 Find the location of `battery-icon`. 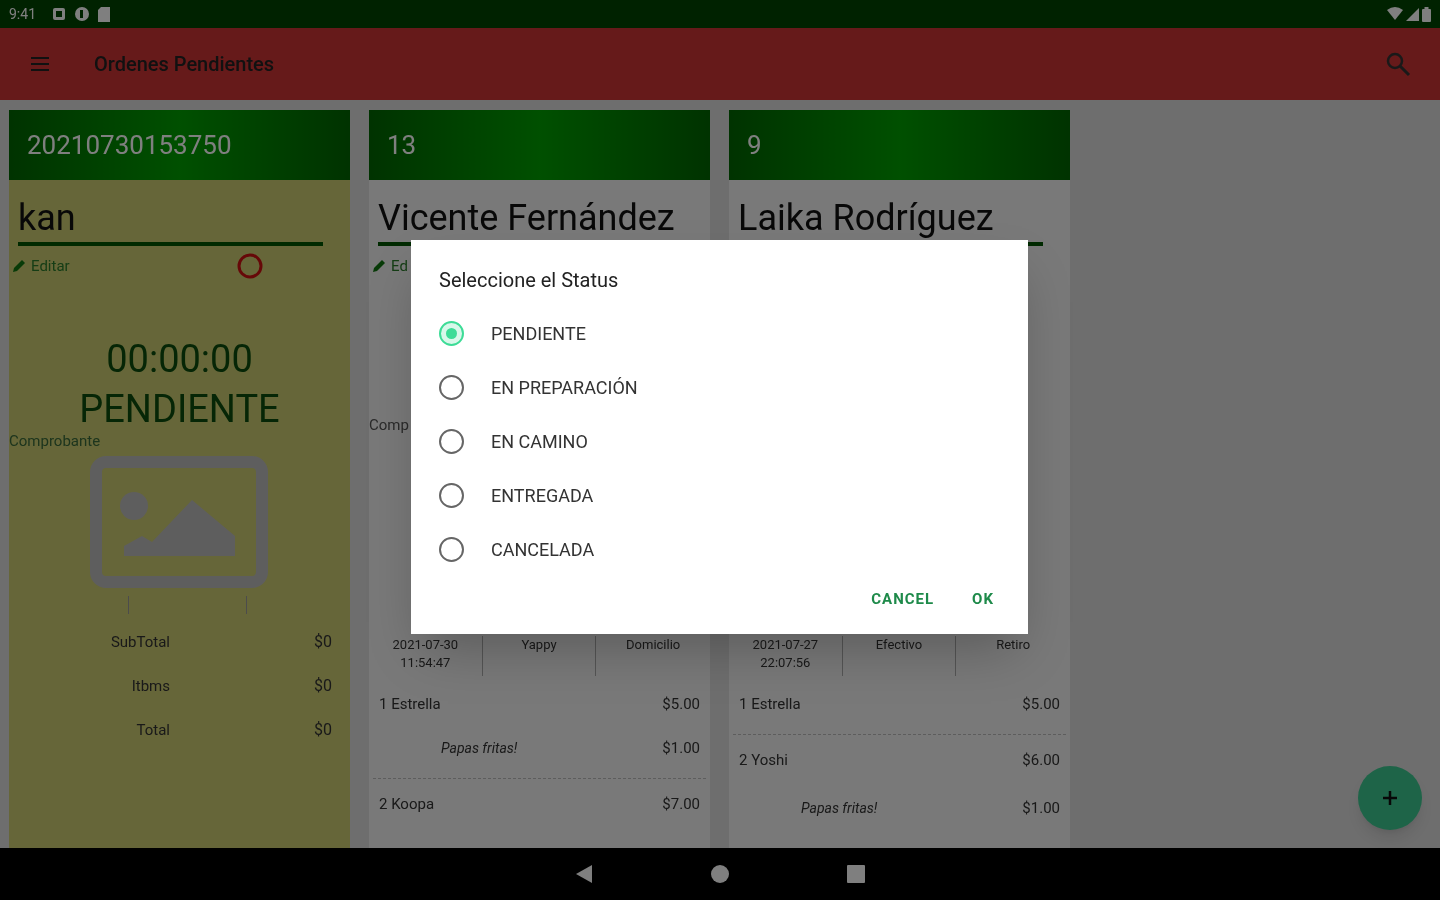

battery-icon is located at coordinates (1426, 14).